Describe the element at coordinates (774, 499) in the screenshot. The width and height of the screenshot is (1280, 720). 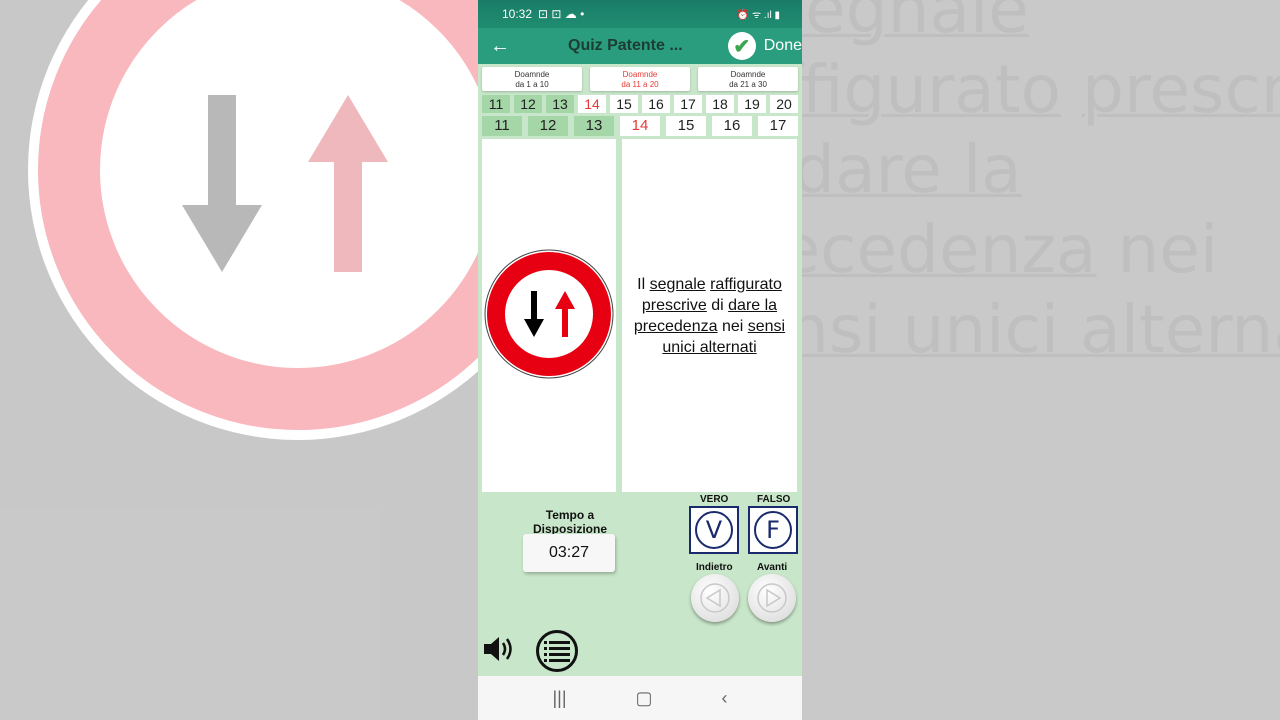
I see `false-label: FALSO` at that location.